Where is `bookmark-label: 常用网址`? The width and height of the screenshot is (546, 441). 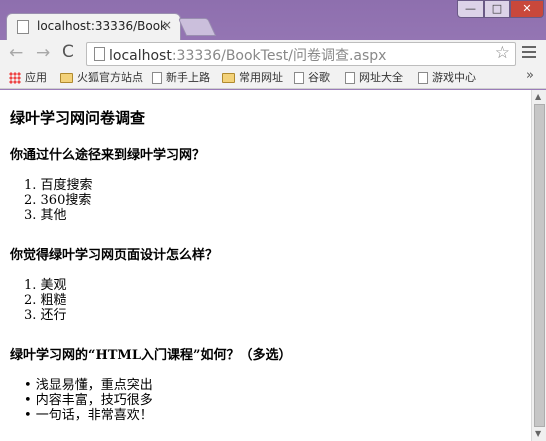 bookmark-label: 常用网址 is located at coordinates (261, 77).